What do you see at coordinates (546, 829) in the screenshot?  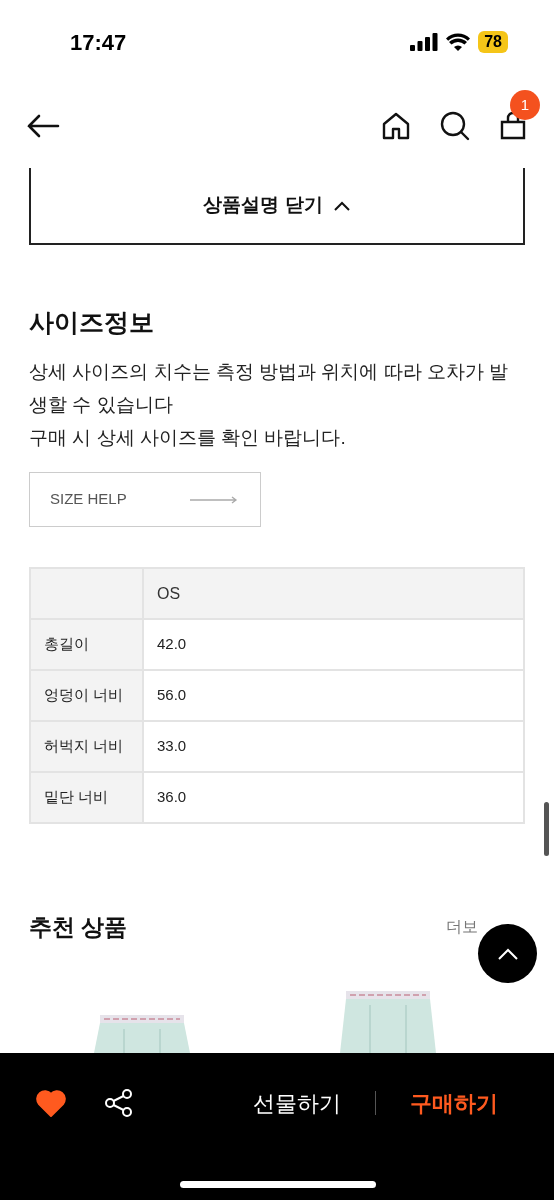 I see `scrollbar` at bounding box center [546, 829].